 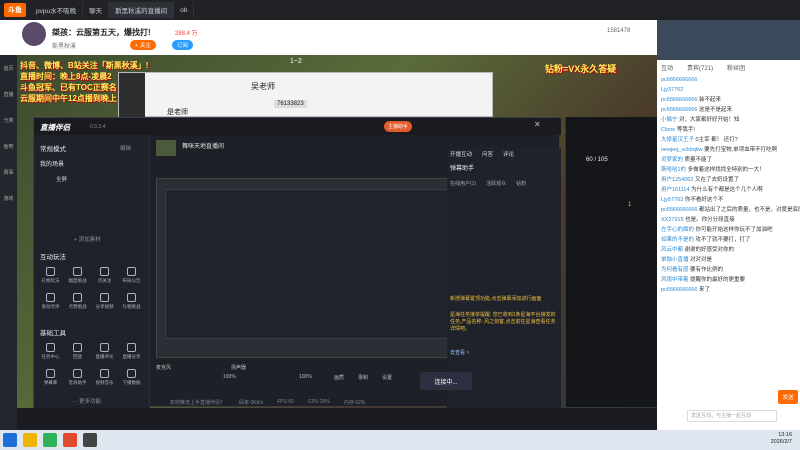 I want to click on tab-interact: 互动, so click(x=667, y=67).